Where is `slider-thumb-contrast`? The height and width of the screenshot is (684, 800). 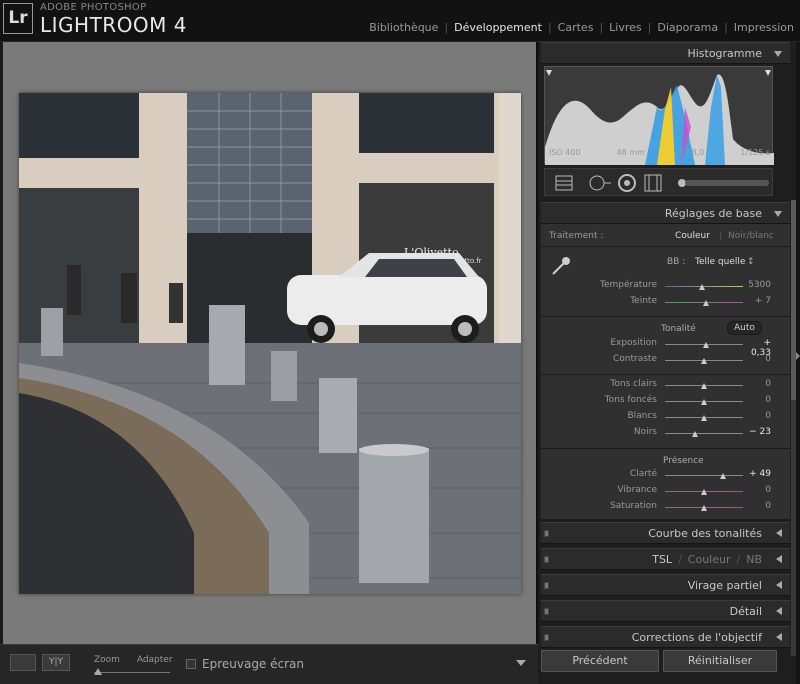
slider-thumb-contrast is located at coordinates (704, 361).